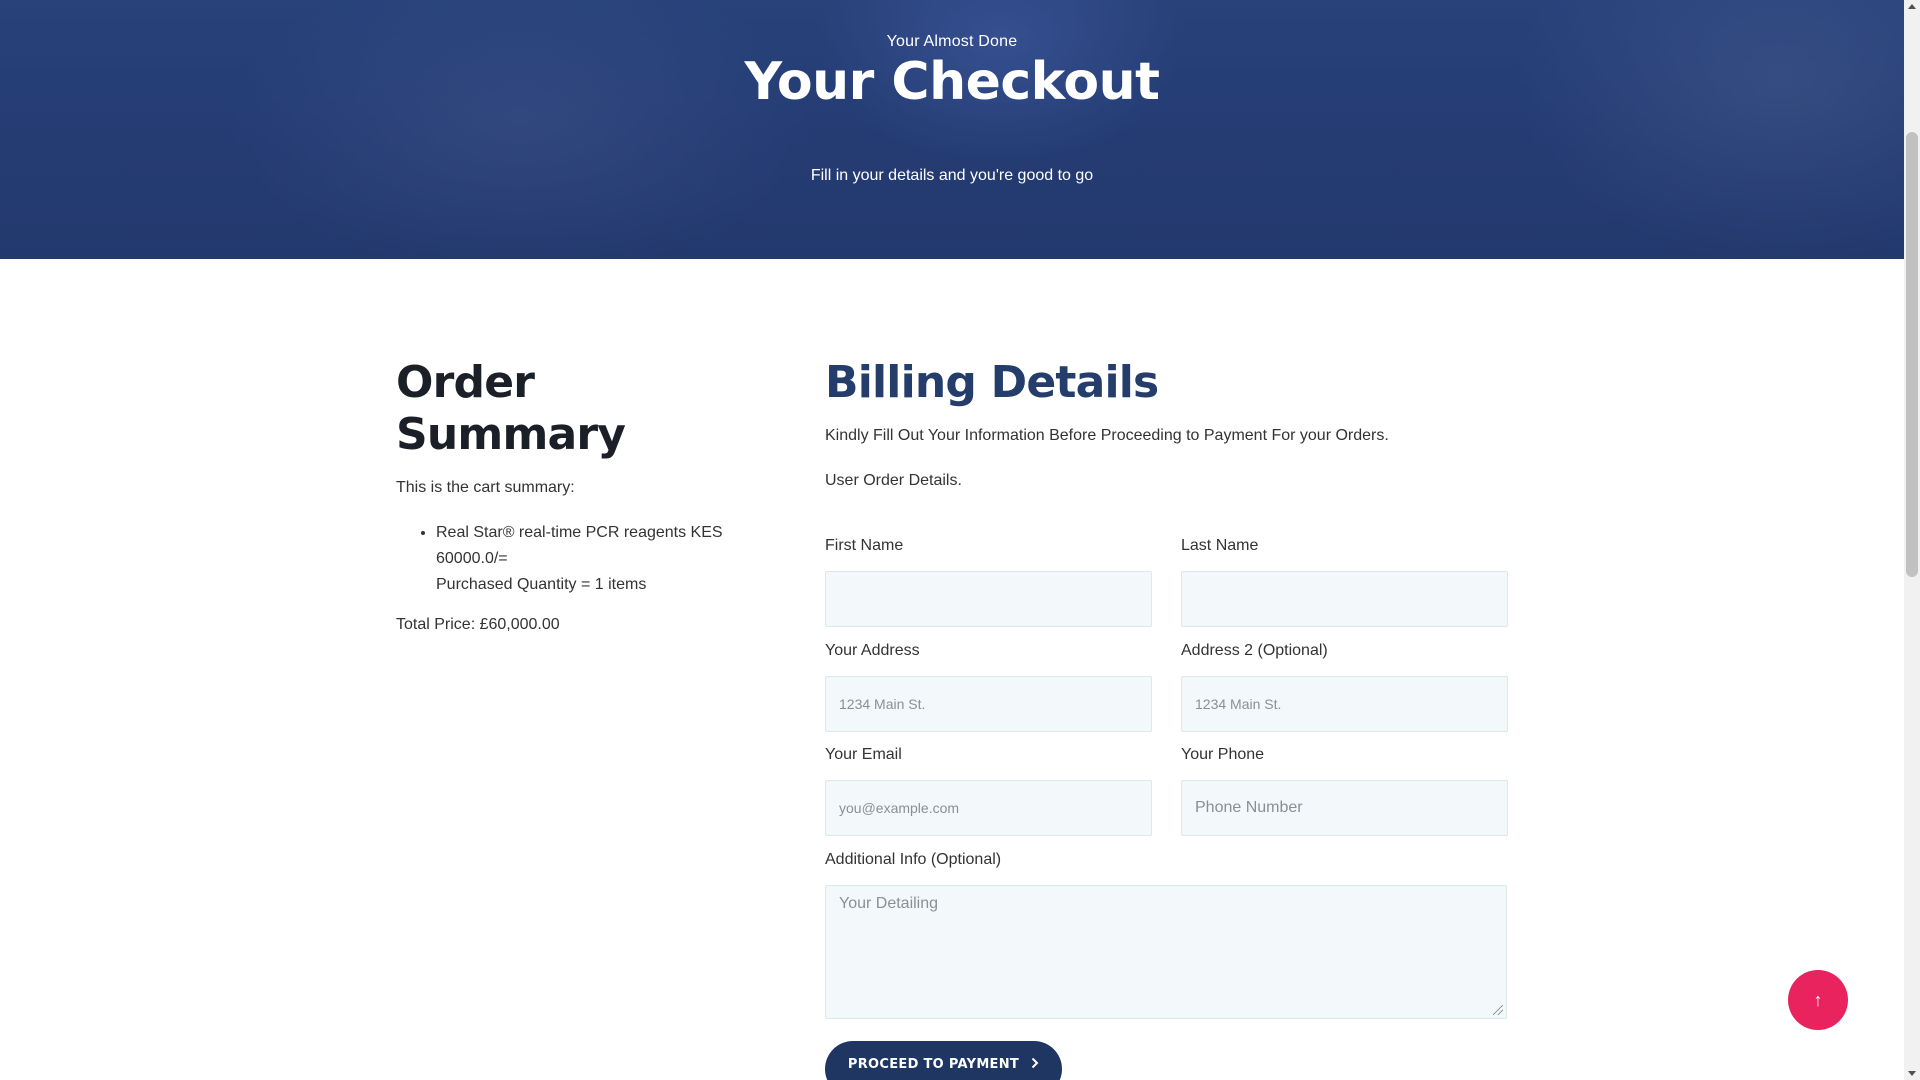  What do you see at coordinates (913, 859) in the screenshot?
I see `additional-info-label: Additional Info (Optional)` at bounding box center [913, 859].